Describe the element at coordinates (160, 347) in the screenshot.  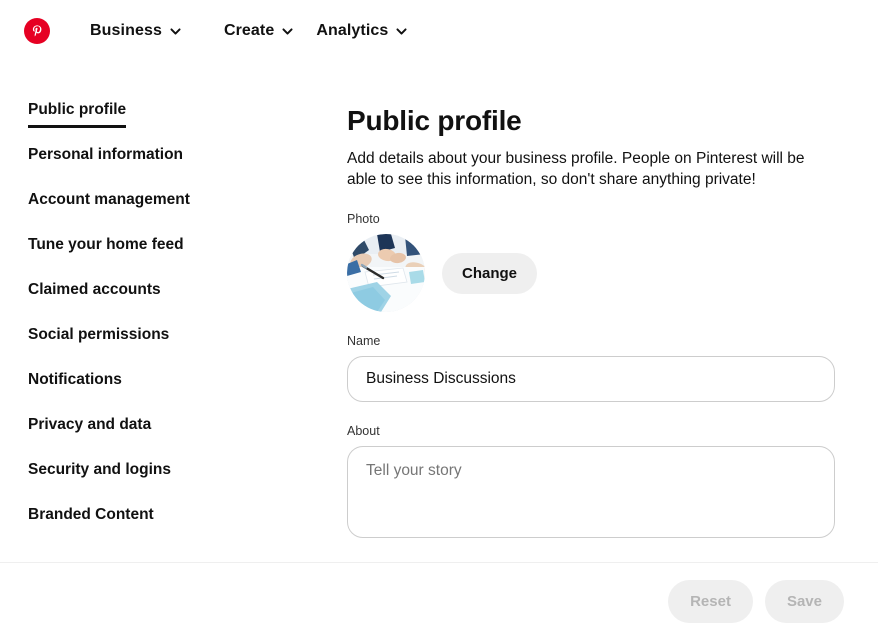
I see `sidebar-item-social-permissions: Social permissions` at that location.